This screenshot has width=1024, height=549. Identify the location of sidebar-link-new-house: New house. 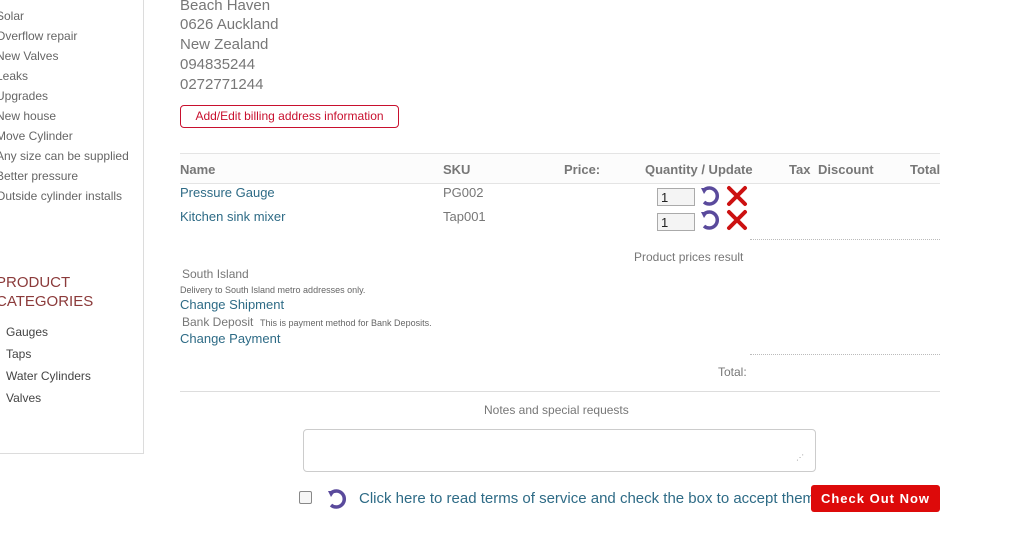
(28, 116).